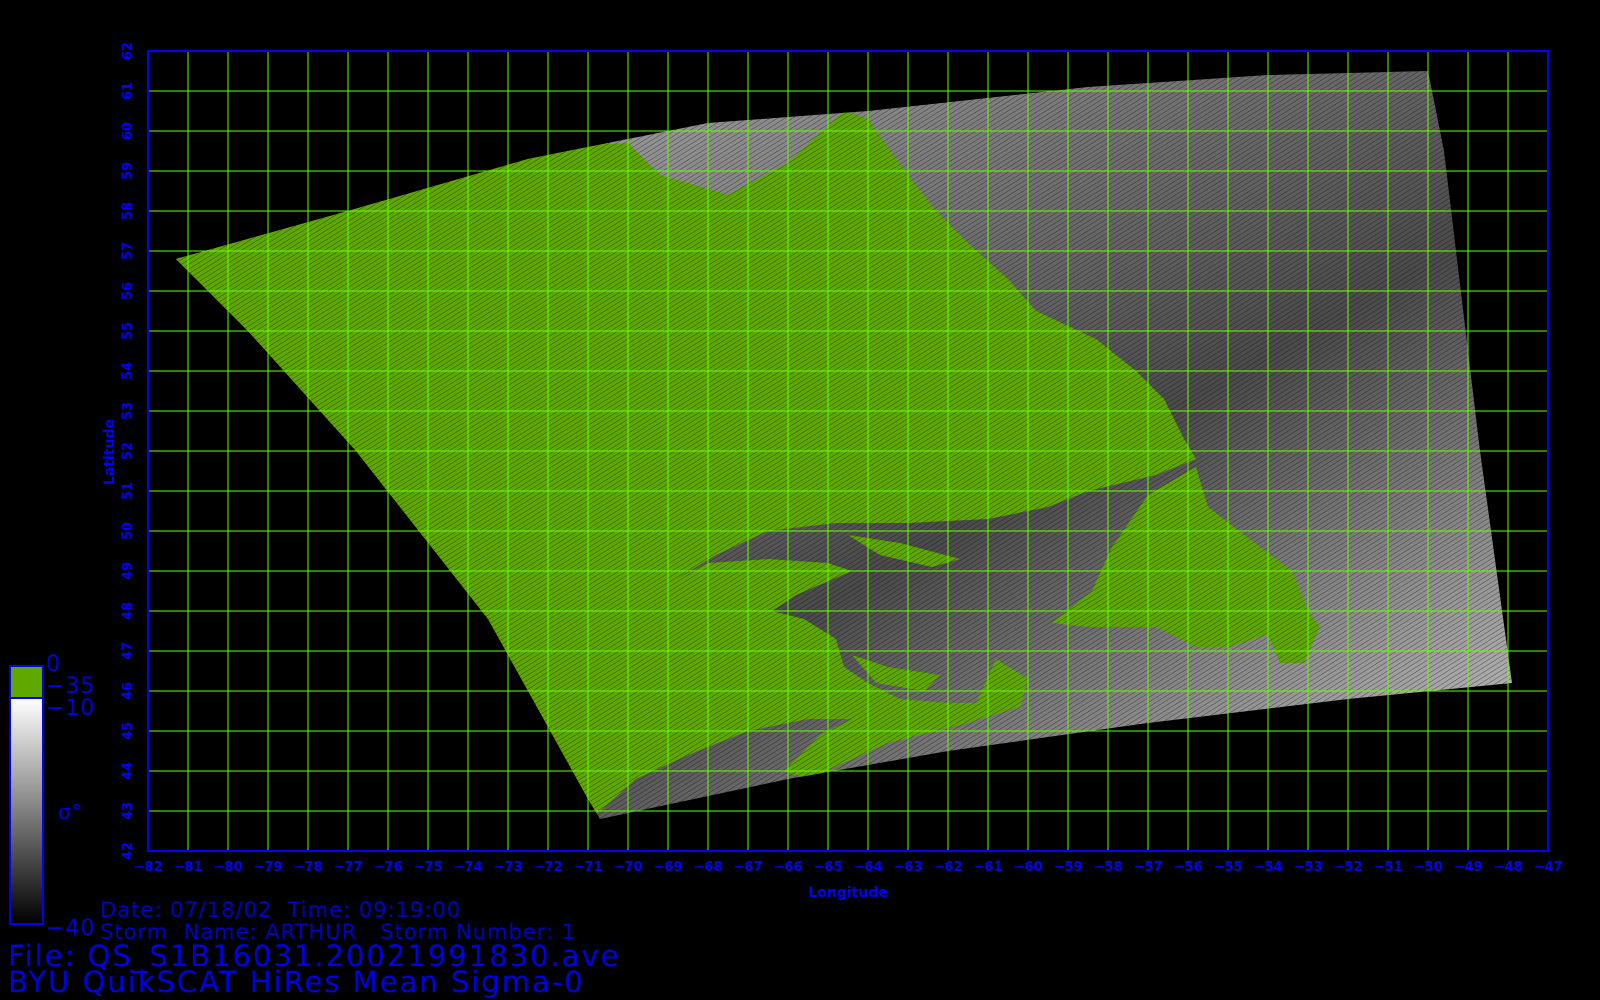 This screenshot has width=1600, height=1000. Describe the element at coordinates (848, 893) in the screenshot. I see `x-axis-label: Longitude` at that location.